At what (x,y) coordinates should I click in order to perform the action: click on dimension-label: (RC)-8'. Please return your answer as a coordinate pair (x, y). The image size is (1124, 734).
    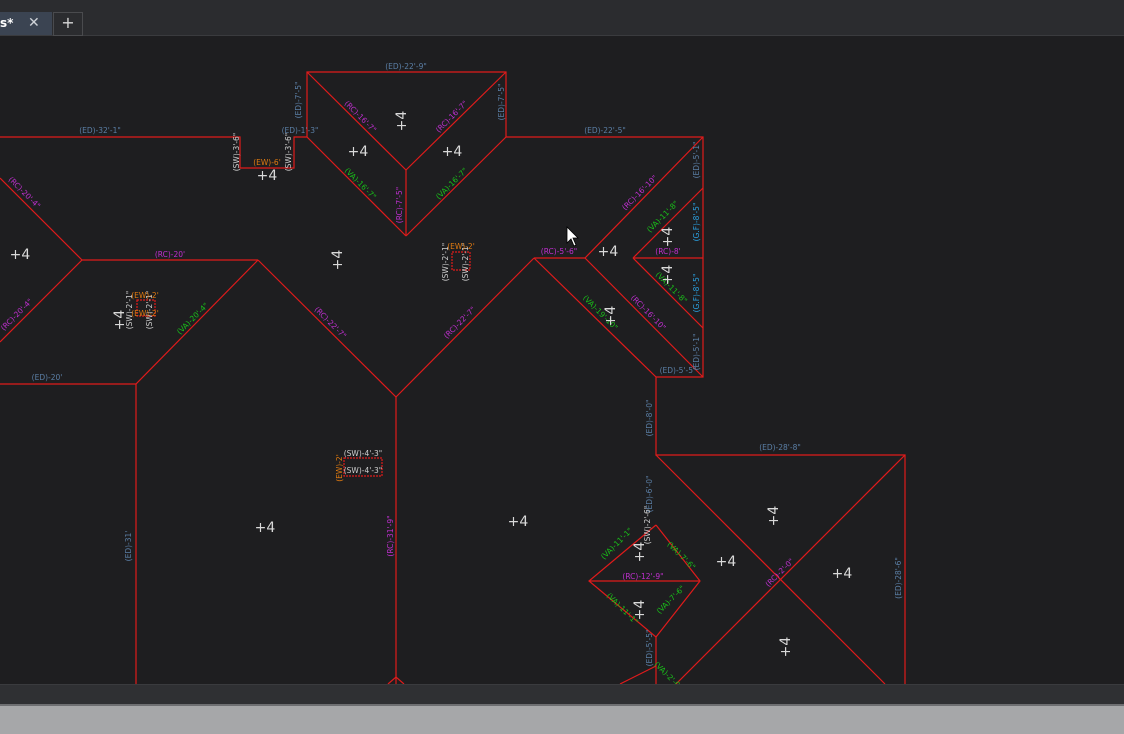
    Looking at the image, I should click on (667, 251).